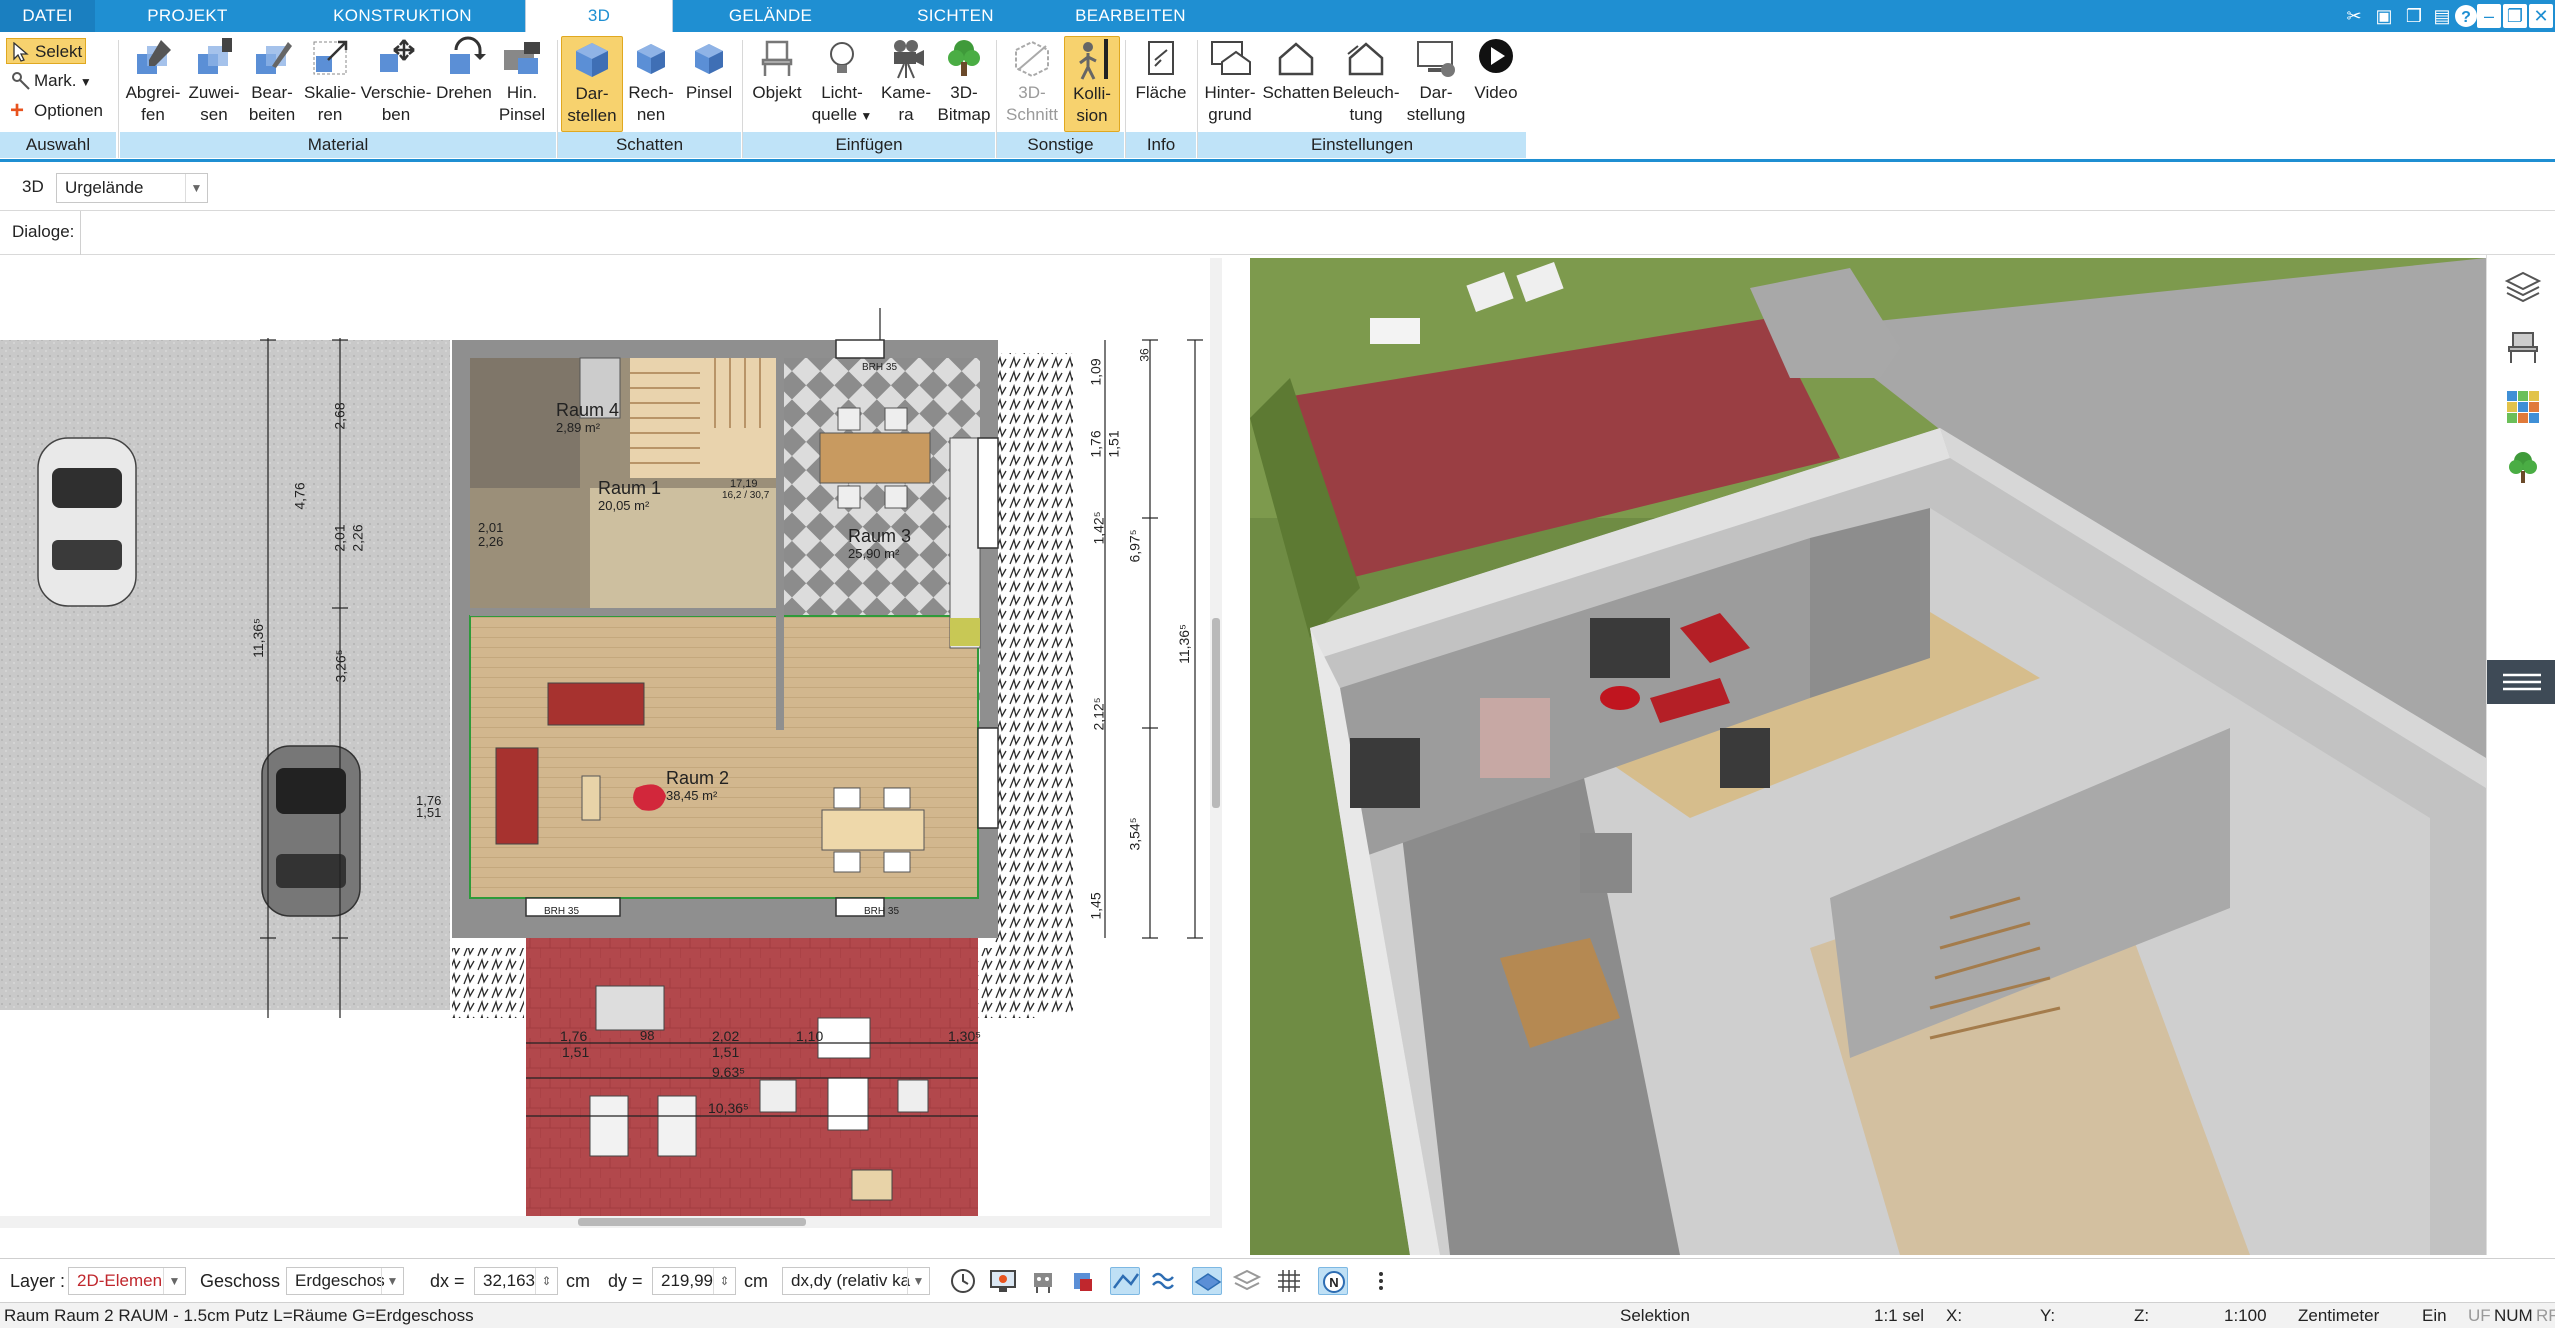 The width and height of the screenshot is (2555, 1329). I want to click on eyedropper-button: Abgrei-fen, so click(153, 81).